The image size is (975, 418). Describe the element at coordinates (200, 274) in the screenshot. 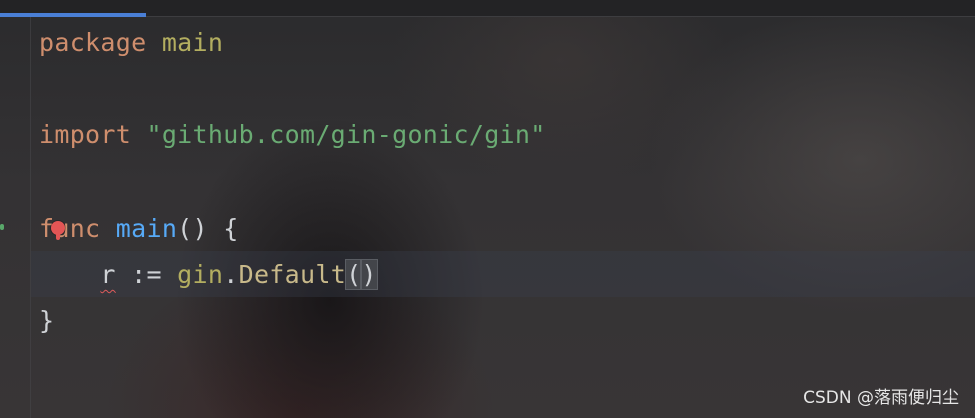

I see `gin-package-ref: gin` at that location.